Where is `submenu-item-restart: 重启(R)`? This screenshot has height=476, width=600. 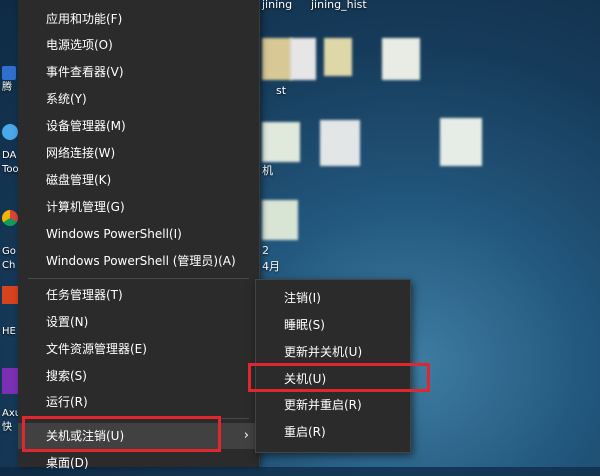
submenu-item-restart: 重启(R) is located at coordinates (333, 432).